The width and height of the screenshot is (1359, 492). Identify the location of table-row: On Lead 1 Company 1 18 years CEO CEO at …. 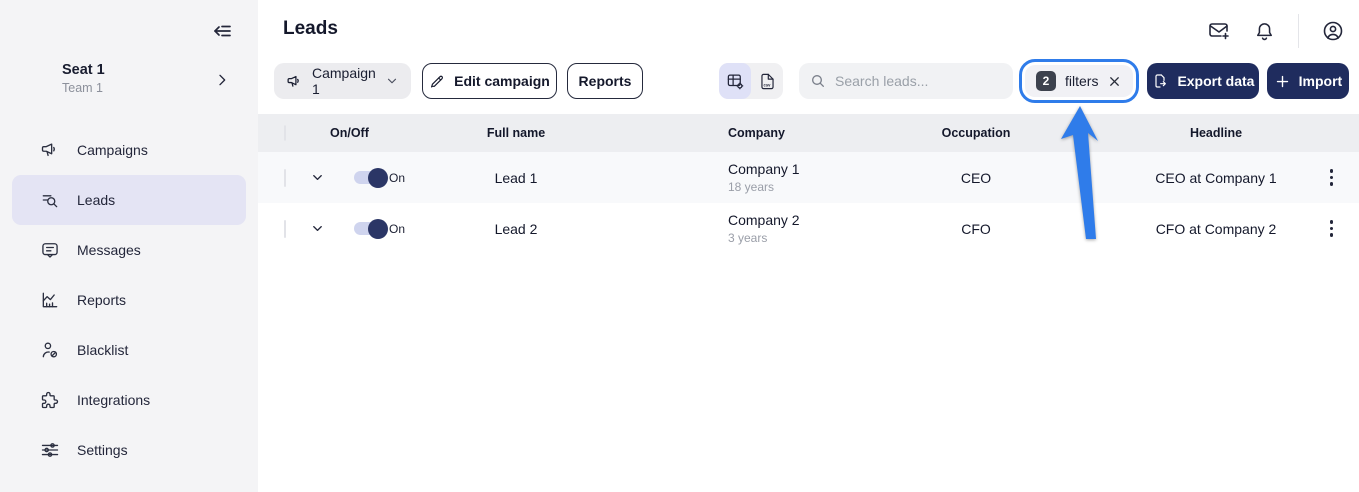
(808, 177).